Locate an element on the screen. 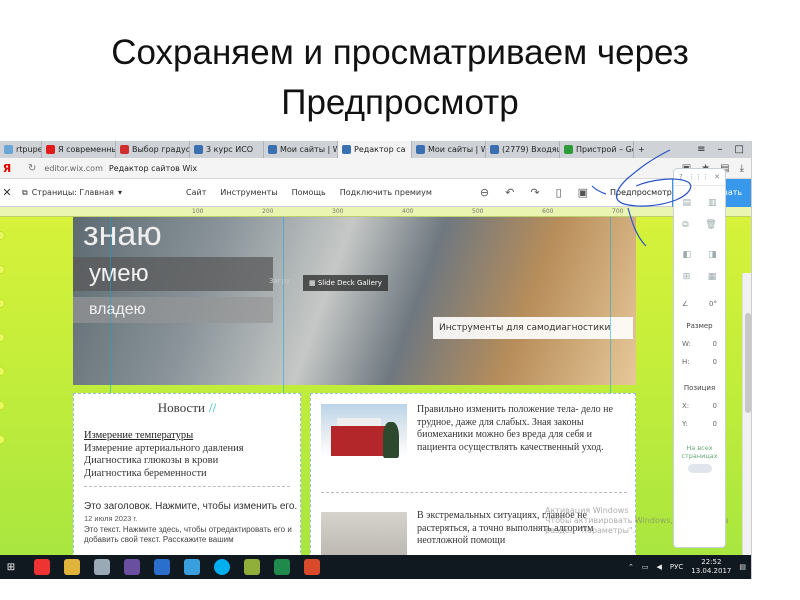 The image size is (800, 600). start-icon: ⊞ is located at coordinates (11, 567).